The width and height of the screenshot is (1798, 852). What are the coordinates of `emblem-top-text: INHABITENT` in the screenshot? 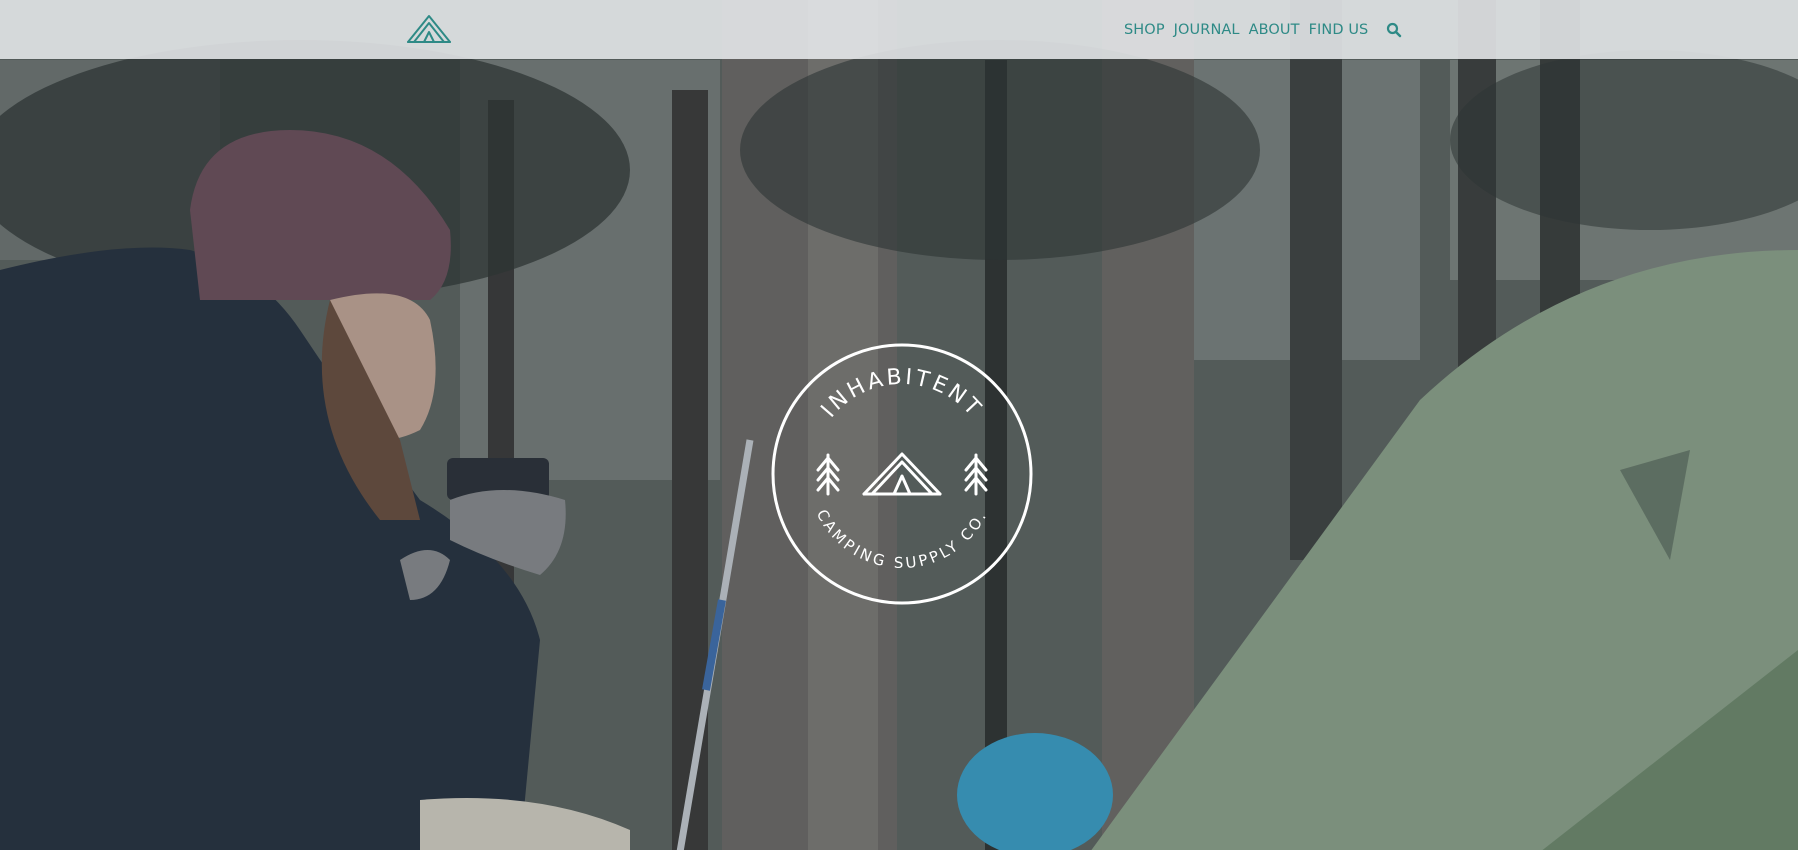 It's located at (902, 394).